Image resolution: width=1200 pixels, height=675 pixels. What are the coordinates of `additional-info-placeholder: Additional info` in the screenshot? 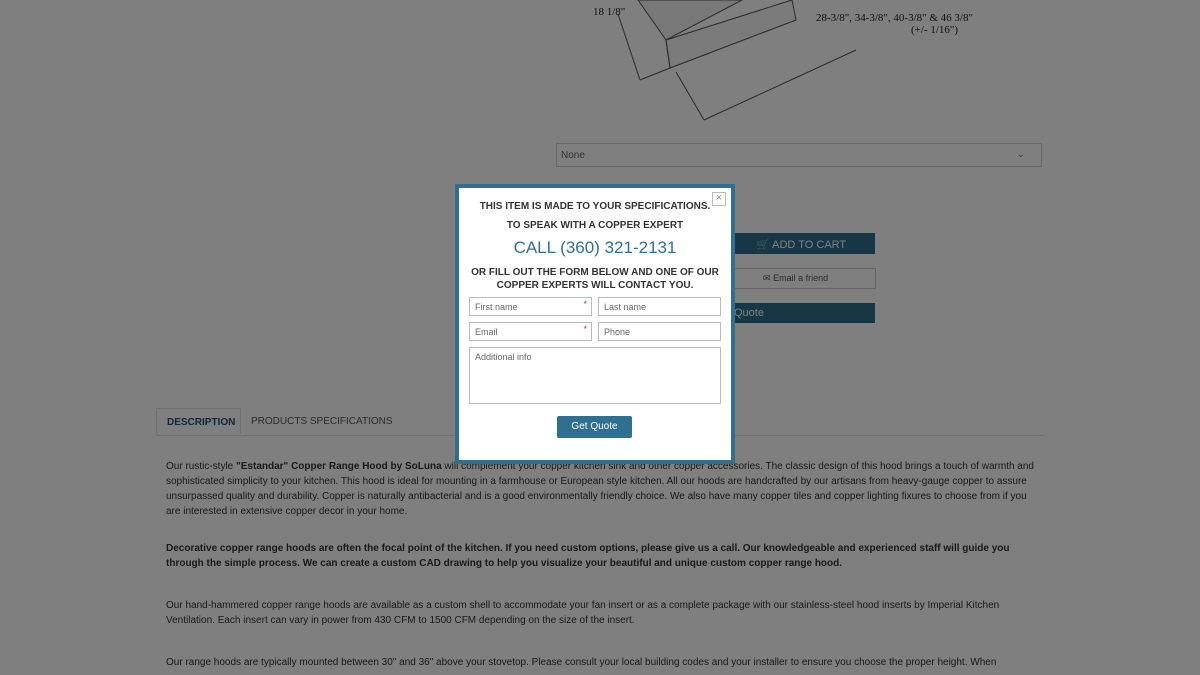 It's located at (503, 357).